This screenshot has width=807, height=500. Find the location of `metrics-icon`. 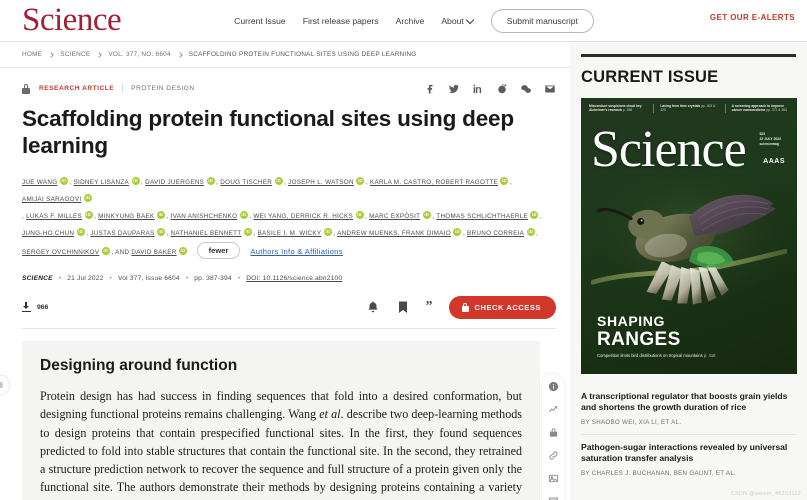

metrics-icon is located at coordinates (553, 409).